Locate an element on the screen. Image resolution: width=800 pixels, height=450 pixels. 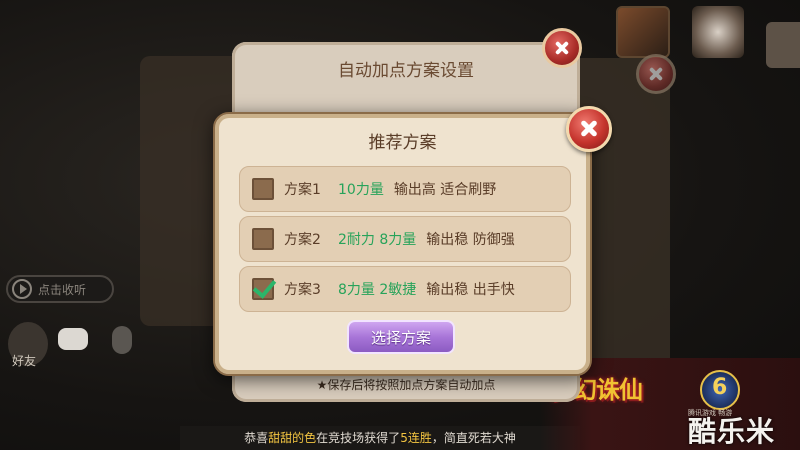
scheme-stats: 10力量 is located at coordinates (361, 190).